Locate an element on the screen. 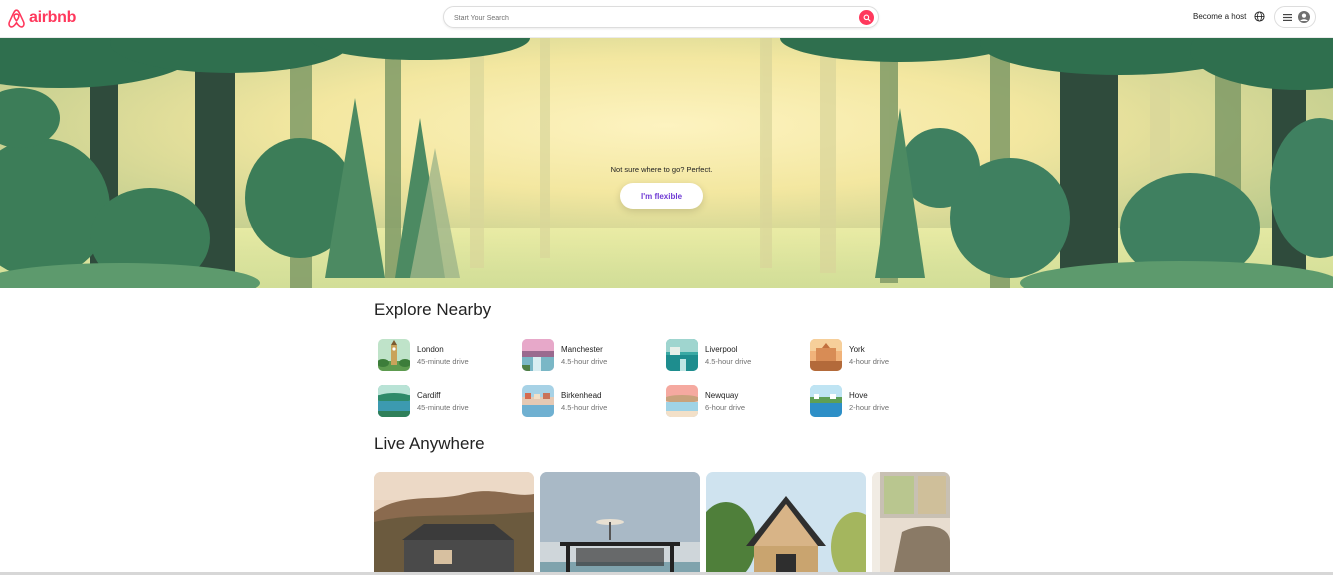 This screenshot has height=575, width=1333. top-navbar: airbnb Become a host is located at coordinates (666, 19).